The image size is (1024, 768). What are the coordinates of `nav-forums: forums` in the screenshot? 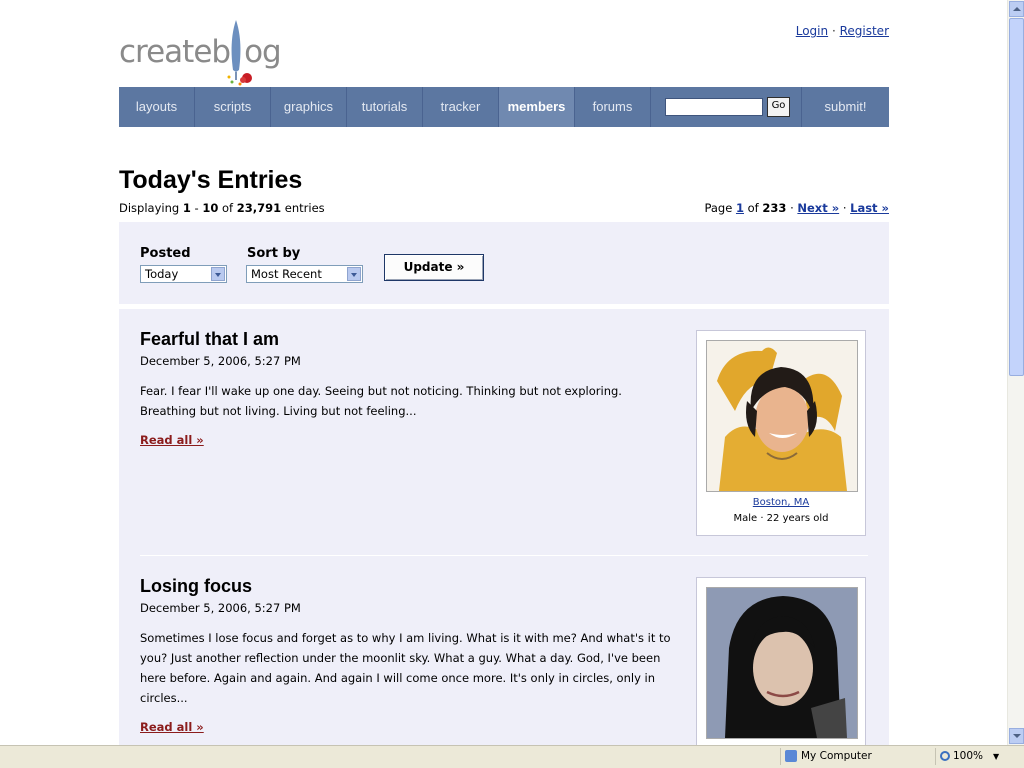 It's located at (613, 107).